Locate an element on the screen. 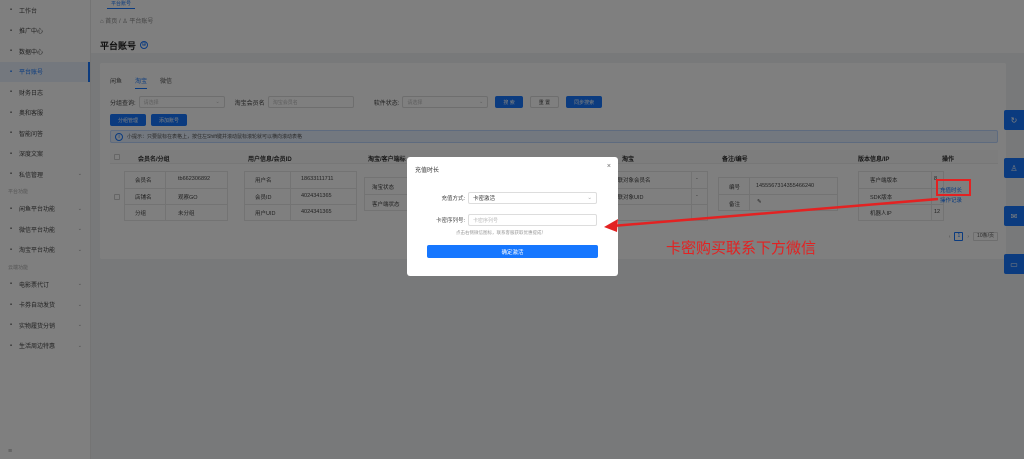 The image size is (1024, 459). annotation-text: 卡密购买联系下方微信 is located at coordinates (741, 248).